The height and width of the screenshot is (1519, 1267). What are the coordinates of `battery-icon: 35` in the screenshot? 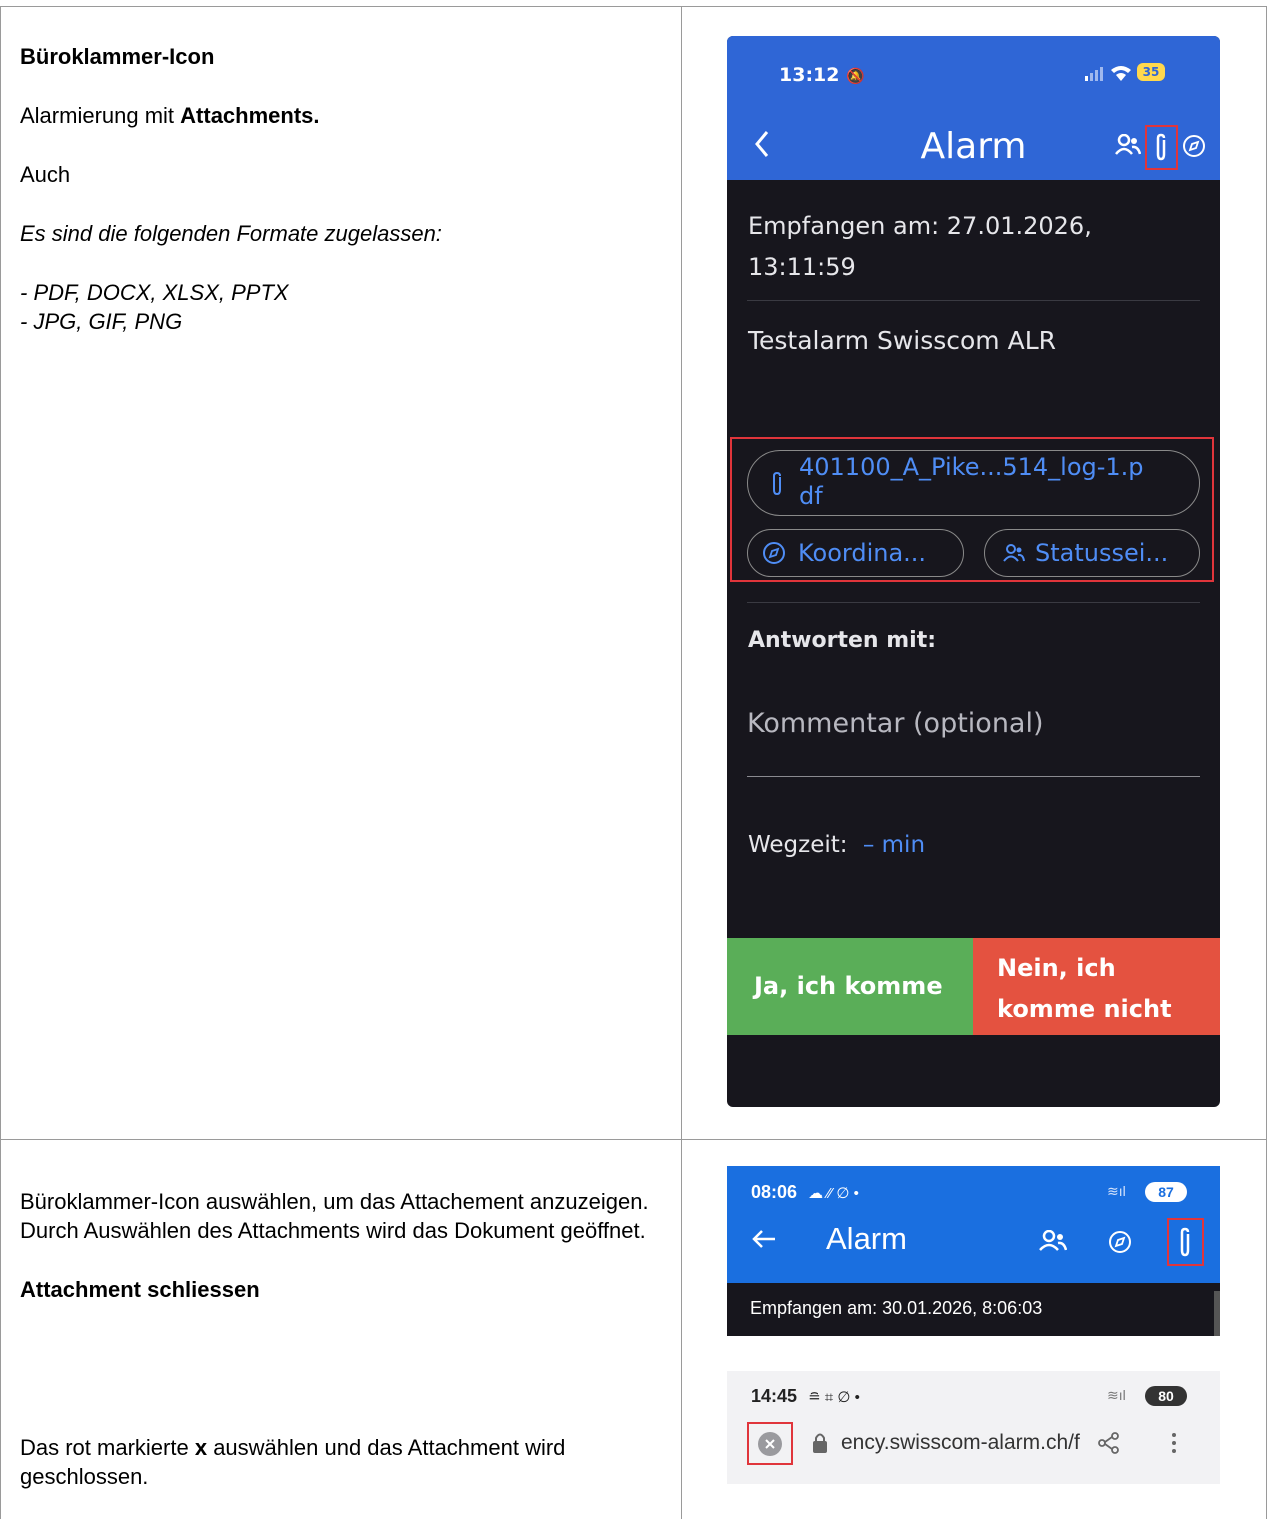 It's located at (1151, 72).